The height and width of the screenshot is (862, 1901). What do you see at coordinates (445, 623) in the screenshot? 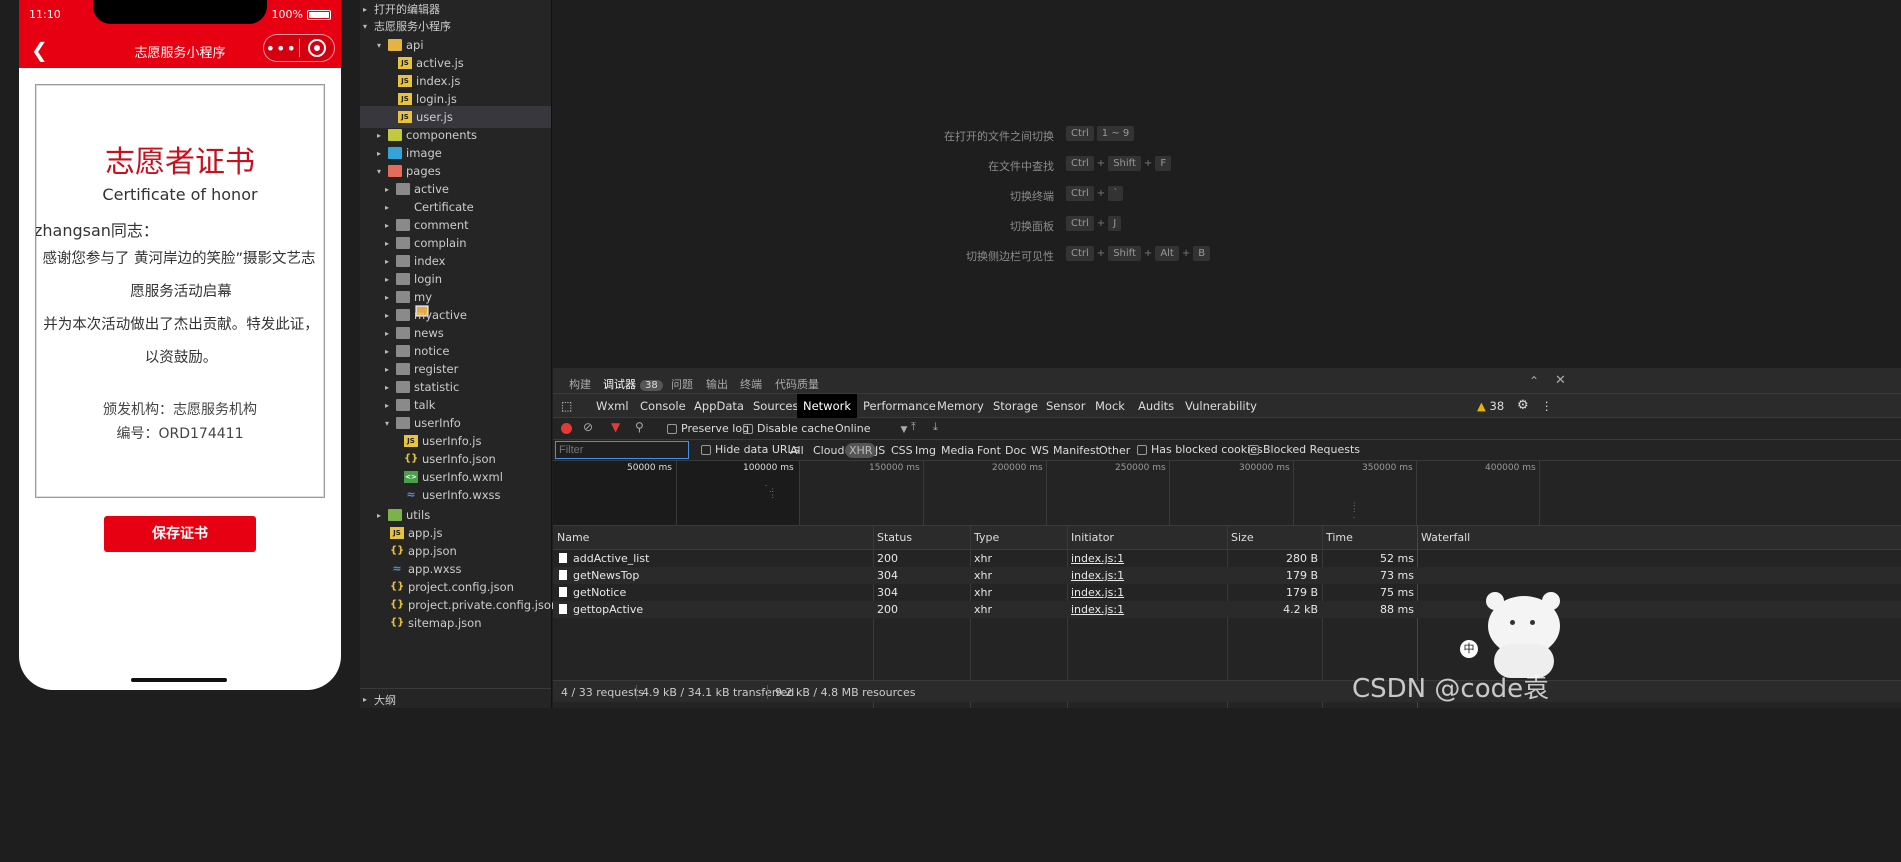
I see `tree-label: sitemap.json` at bounding box center [445, 623].